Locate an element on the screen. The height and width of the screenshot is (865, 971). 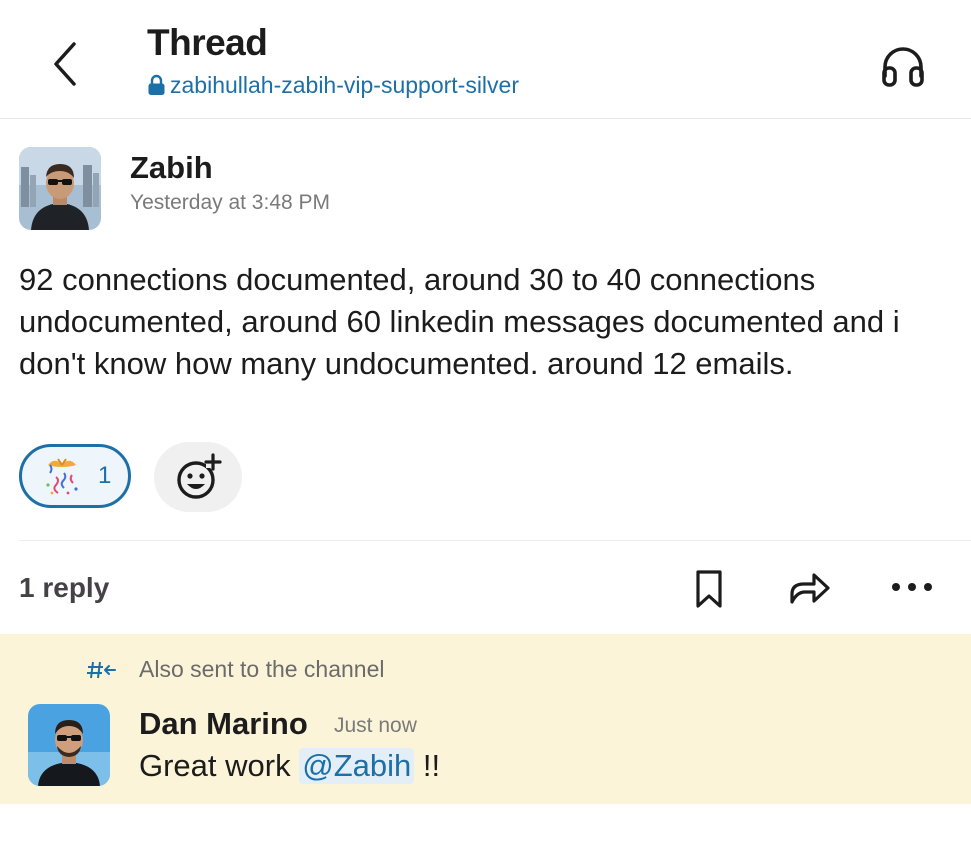
chevron-left-icon is located at coordinates (65, 64).